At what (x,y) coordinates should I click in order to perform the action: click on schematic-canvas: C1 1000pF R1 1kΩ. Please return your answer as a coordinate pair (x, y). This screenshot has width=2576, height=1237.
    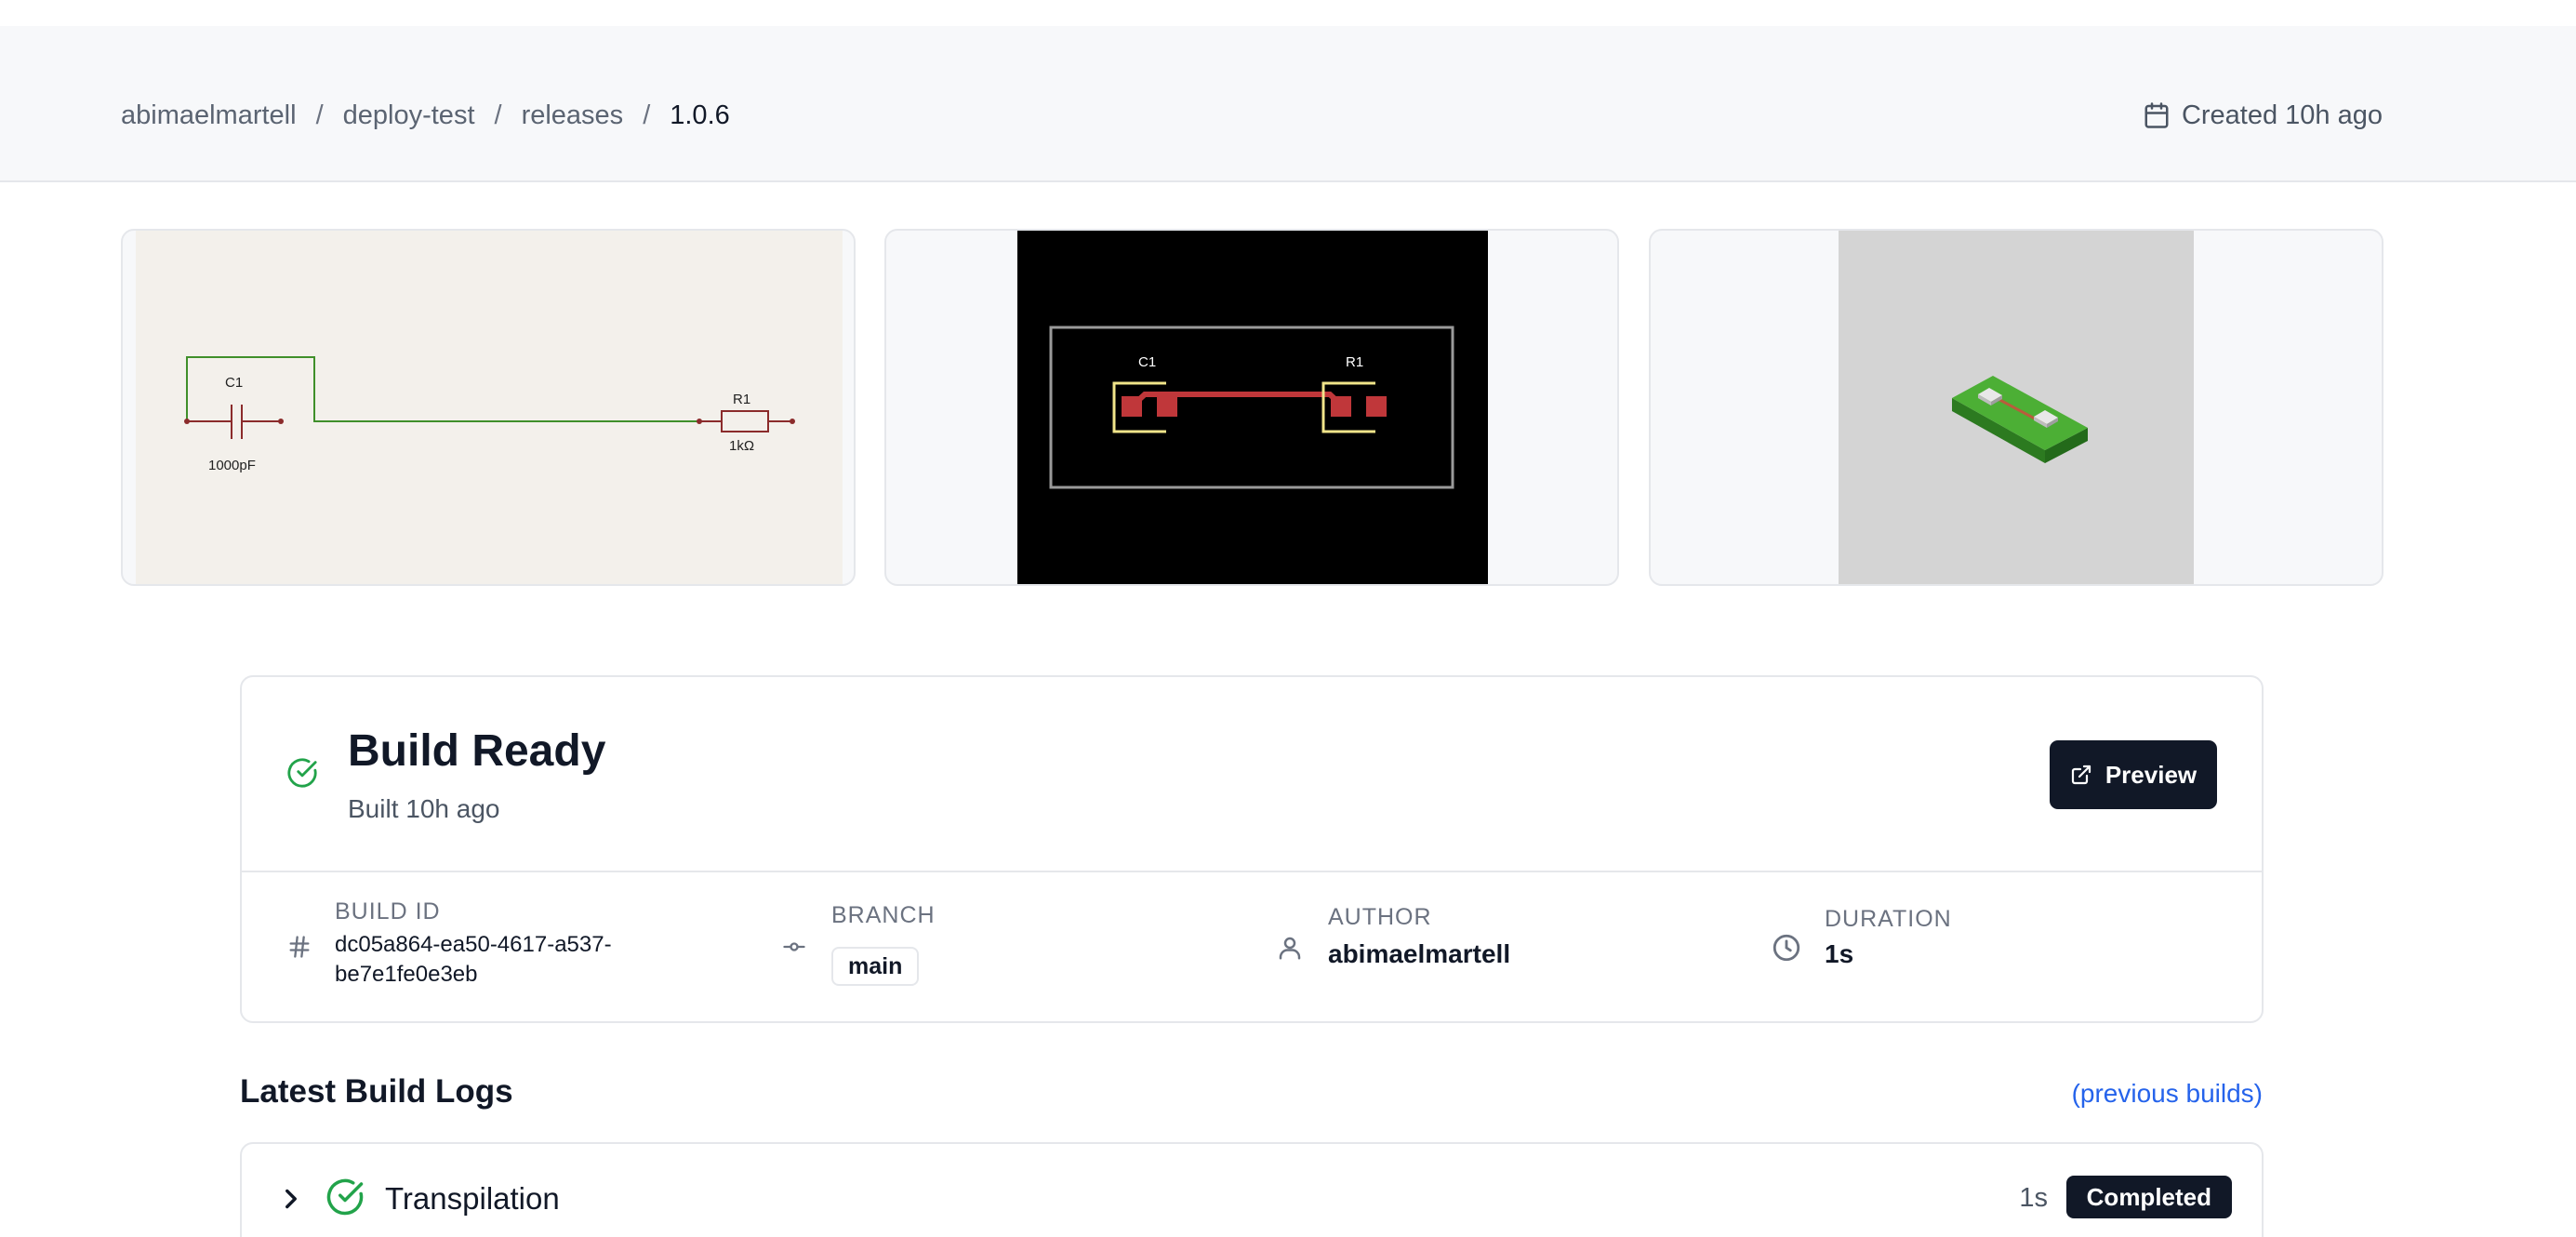
    Looking at the image, I should click on (489, 408).